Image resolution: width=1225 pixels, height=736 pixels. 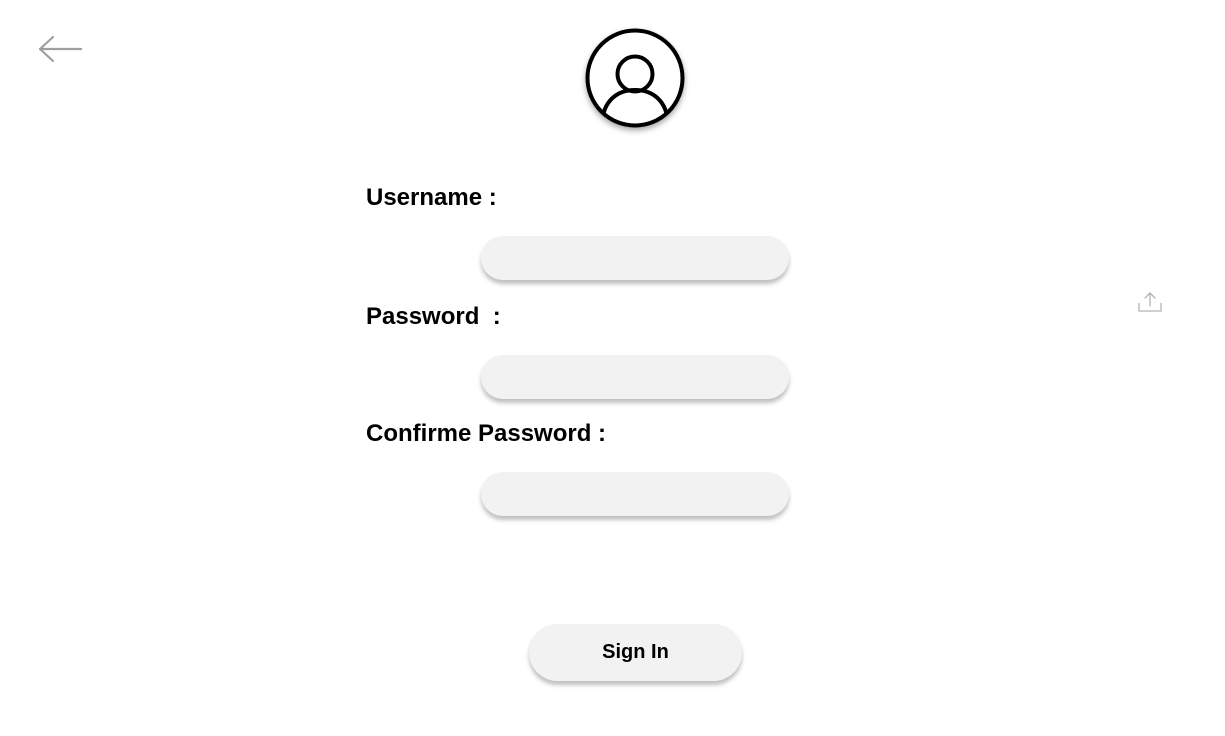 What do you see at coordinates (486, 433) in the screenshot?
I see `confirm-password-label: Confirme Password :` at bounding box center [486, 433].